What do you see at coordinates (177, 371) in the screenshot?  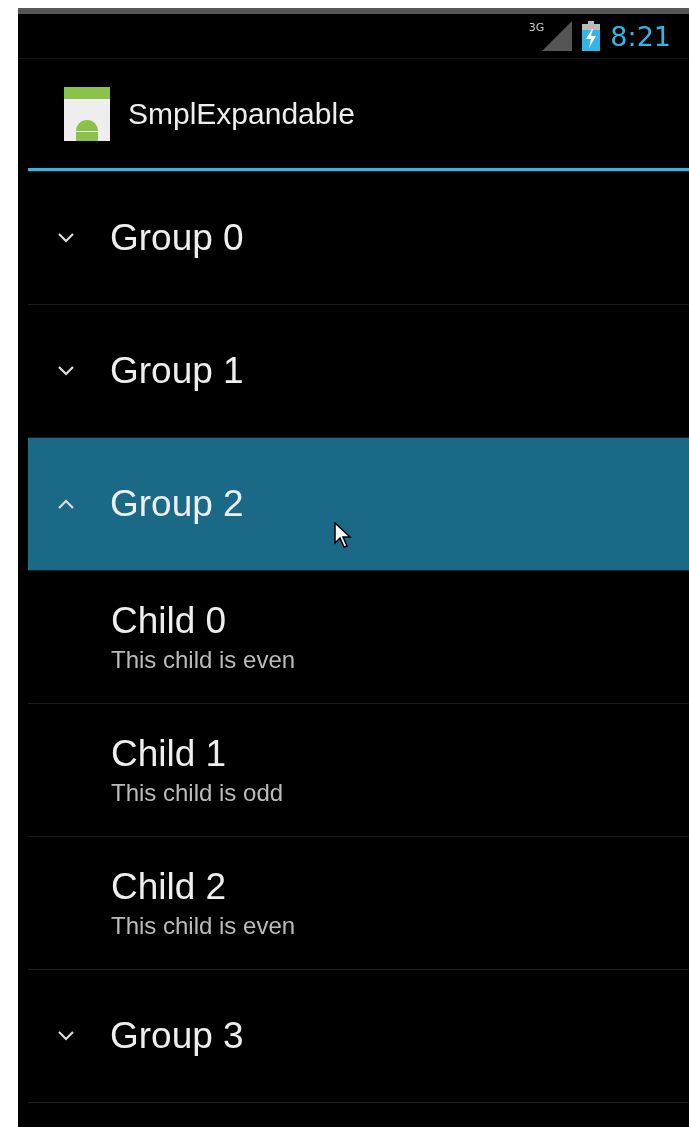 I see `group-title: Group 1` at bounding box center [177, 371].